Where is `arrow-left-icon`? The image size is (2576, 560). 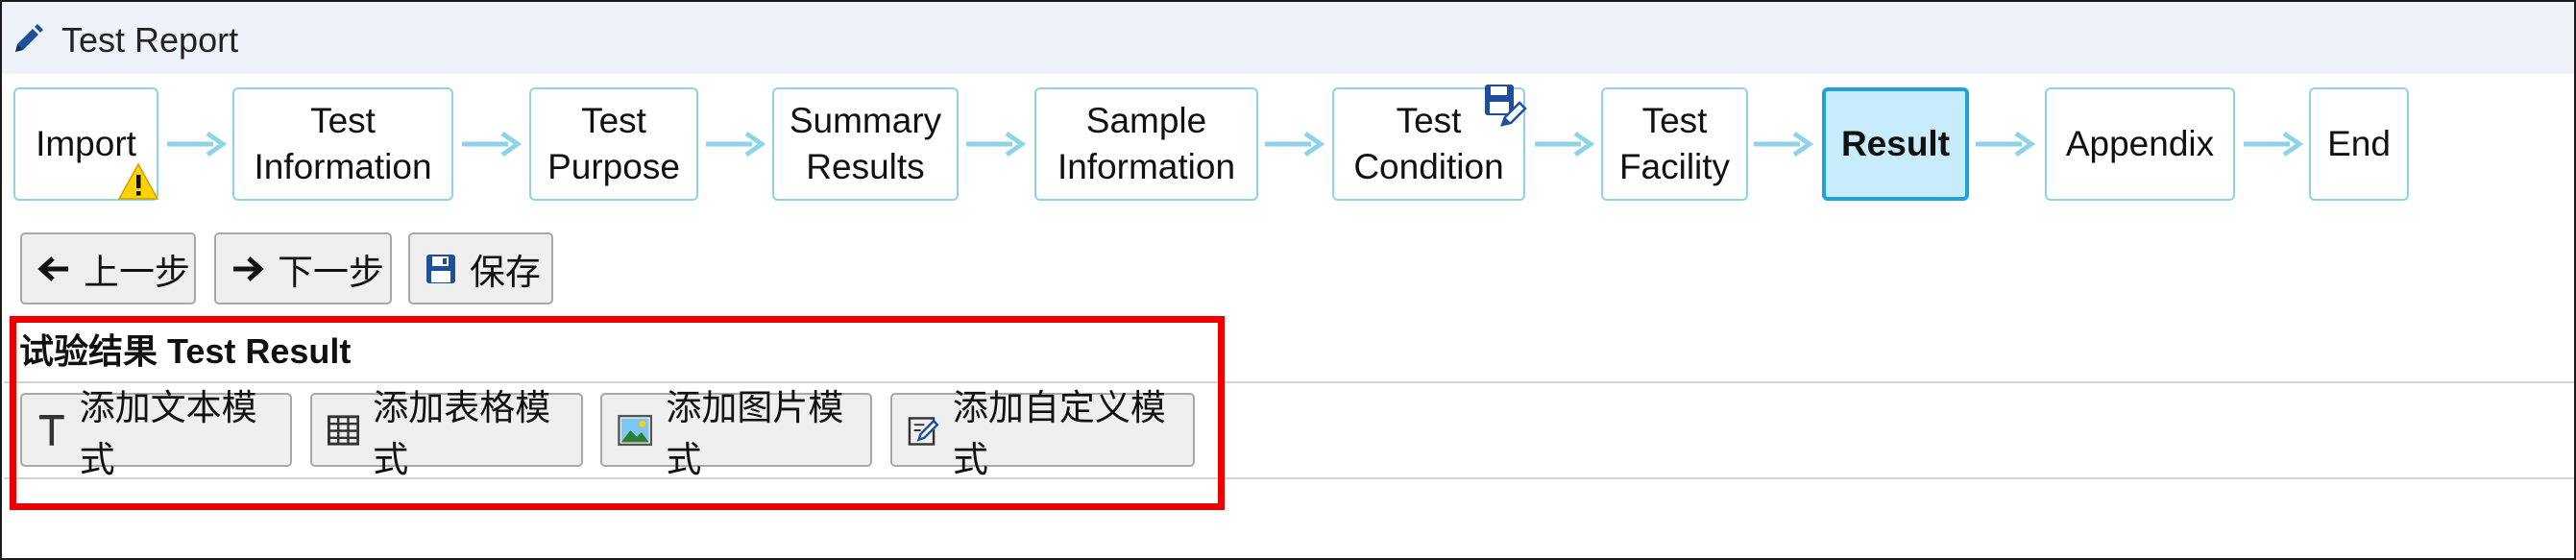
arrow-left-icon is located at coordinates (52, 268).